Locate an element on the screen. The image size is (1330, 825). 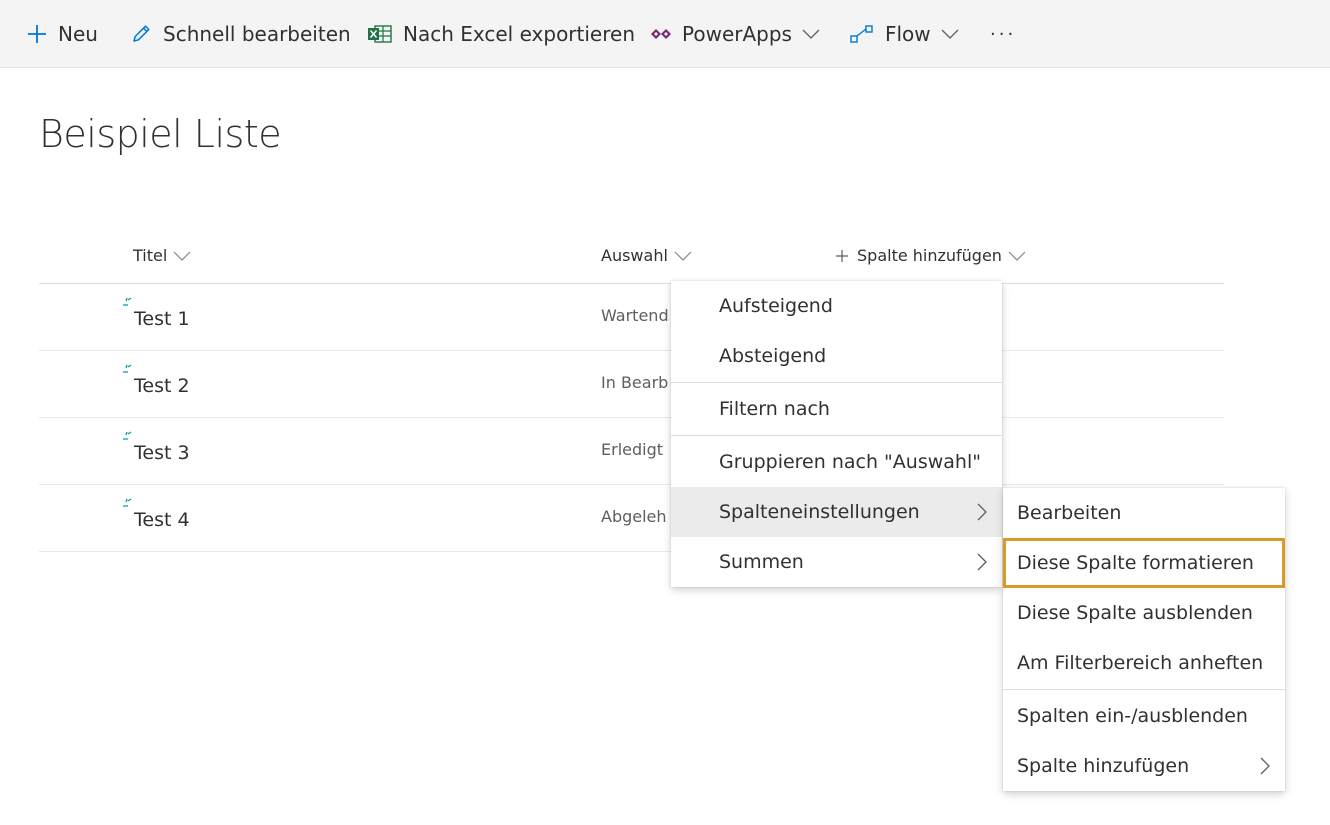
table-row: Test 1 Wartend is located at coordinates (631, 317).